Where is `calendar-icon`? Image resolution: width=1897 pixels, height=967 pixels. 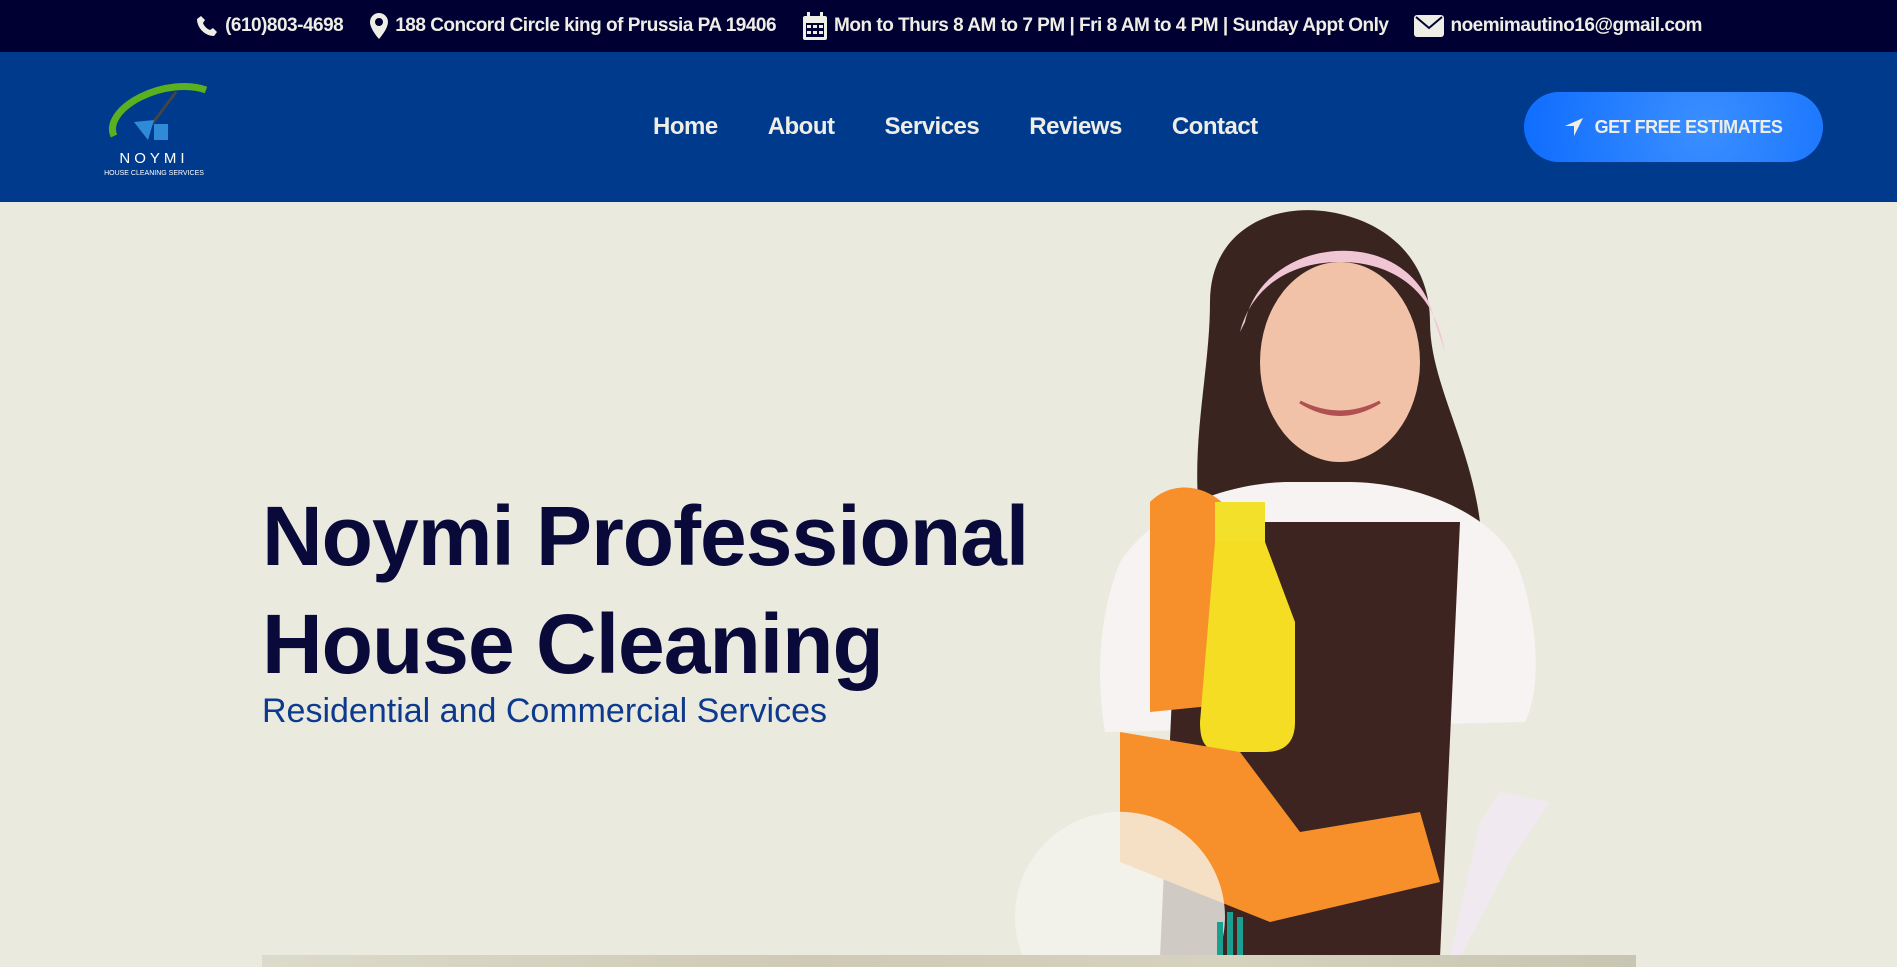 calendar-icon is located at coordinates (815, 26).